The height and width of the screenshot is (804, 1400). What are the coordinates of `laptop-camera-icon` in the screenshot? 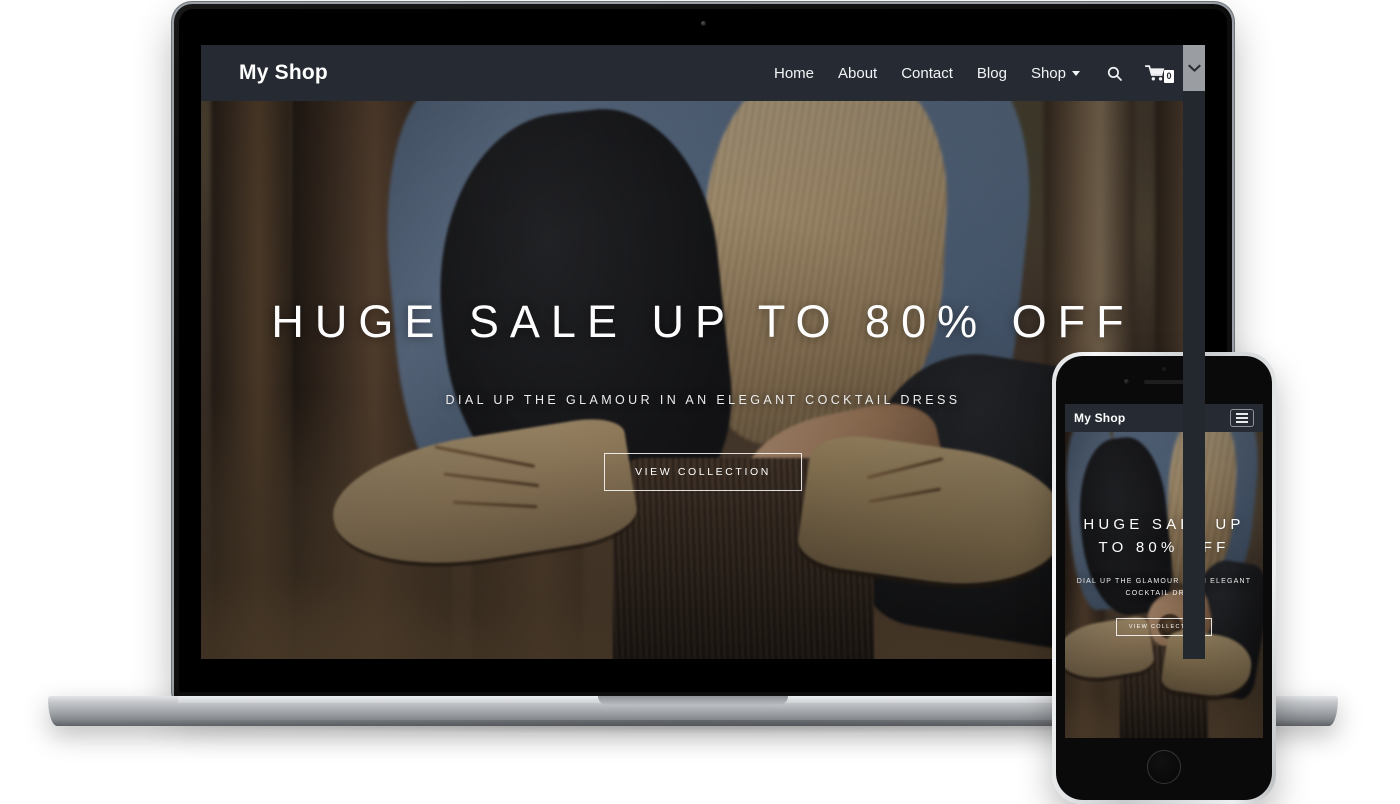 It's located at (703, 23).